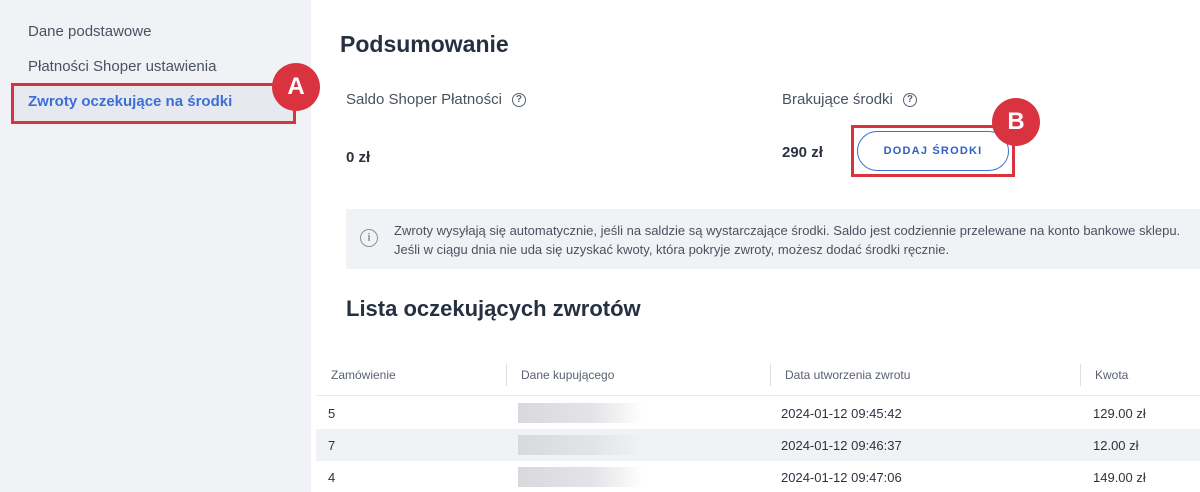  What do you see at coordinates (758, 476) in the screenshot?
I see `table-row: 4 2024-01-12 09:47:06 149.00 zł` at bounding box center [758, 476].